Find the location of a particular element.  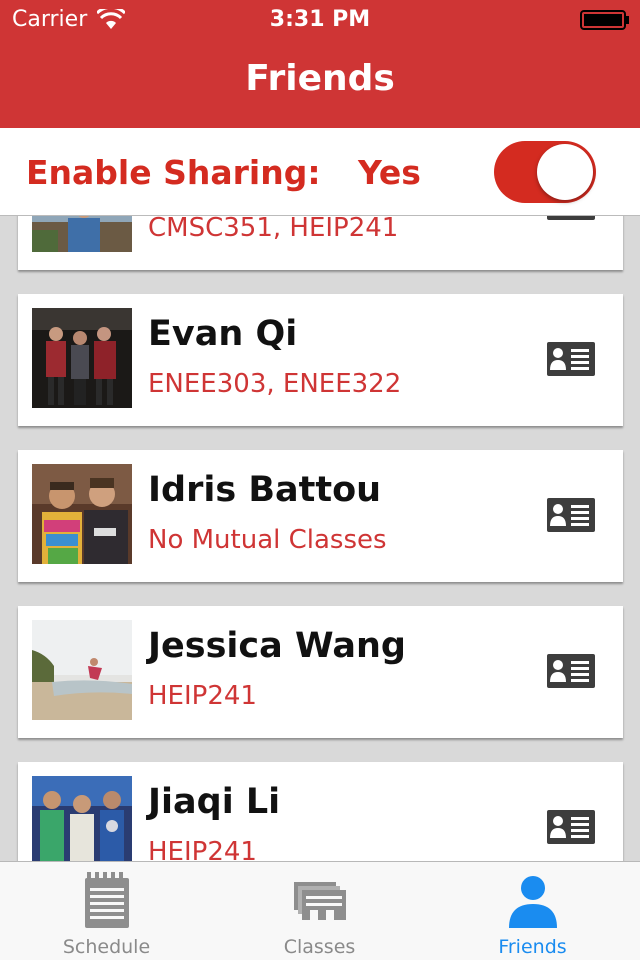

friend-classes: CMSC351, HEIP241 is located at coordinates (273, 229).